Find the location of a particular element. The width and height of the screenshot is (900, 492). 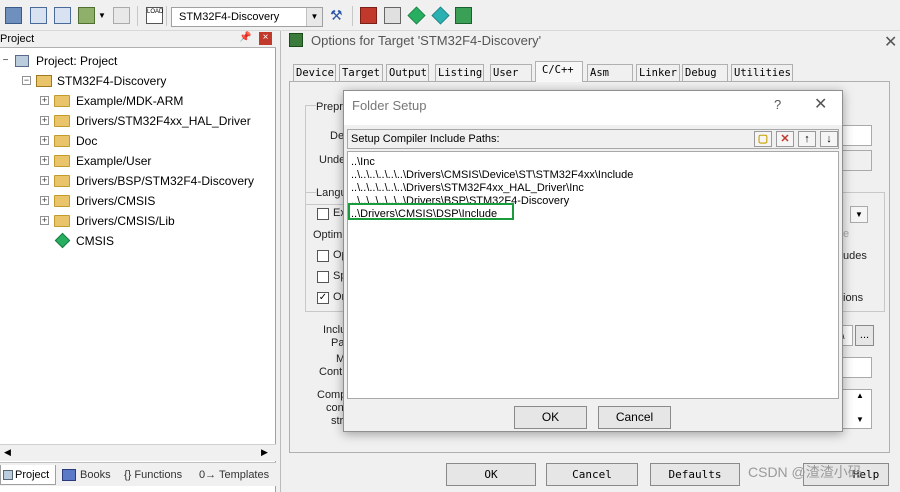

file-extensions-icon is located at coordinates (392, 15).